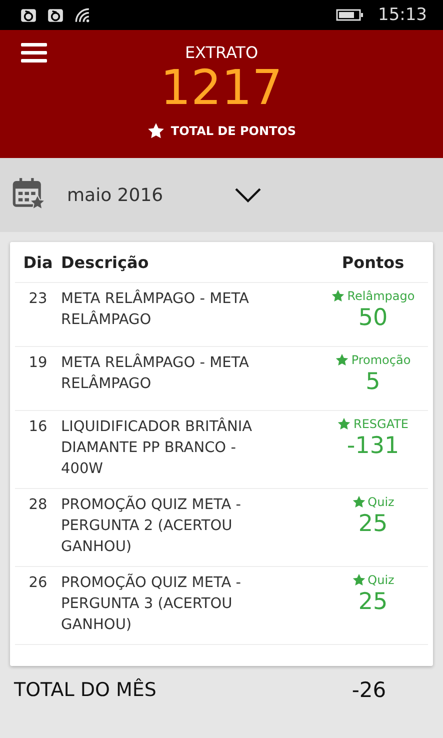 This screenshot has width=443, height=738. What do you see at coordinates (38, 299) in the screenshot?
I see `day-cell-text: 23` at bounding box center [38, 299].